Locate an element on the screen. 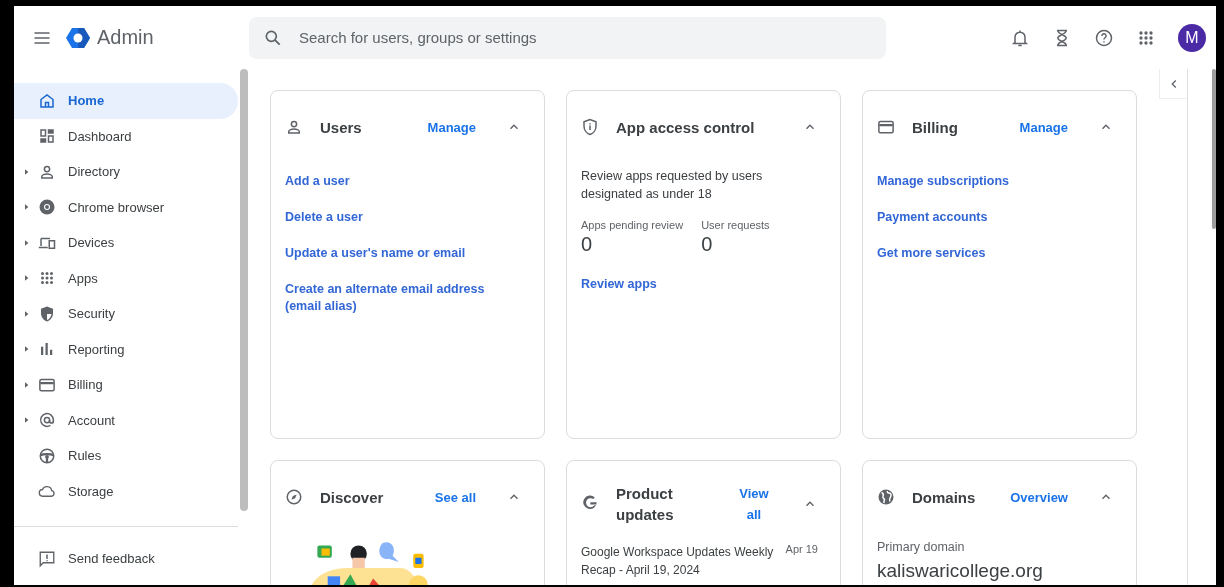 This screenshot has height=587, width=1224. credit-card-icon is located at coordinates (886, 127).